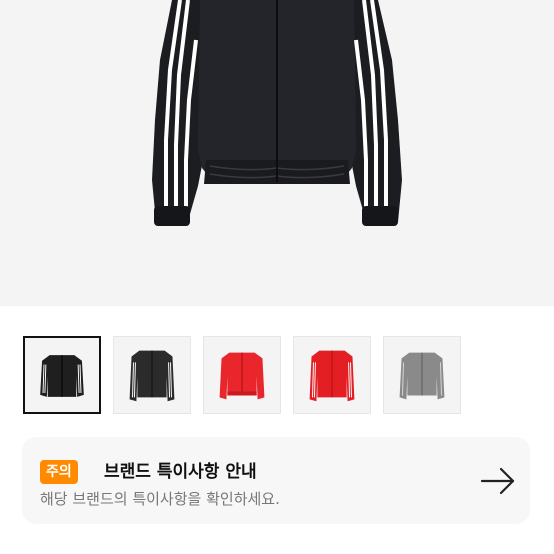  I want to click on thumbnail-grey, so click(422, 375).